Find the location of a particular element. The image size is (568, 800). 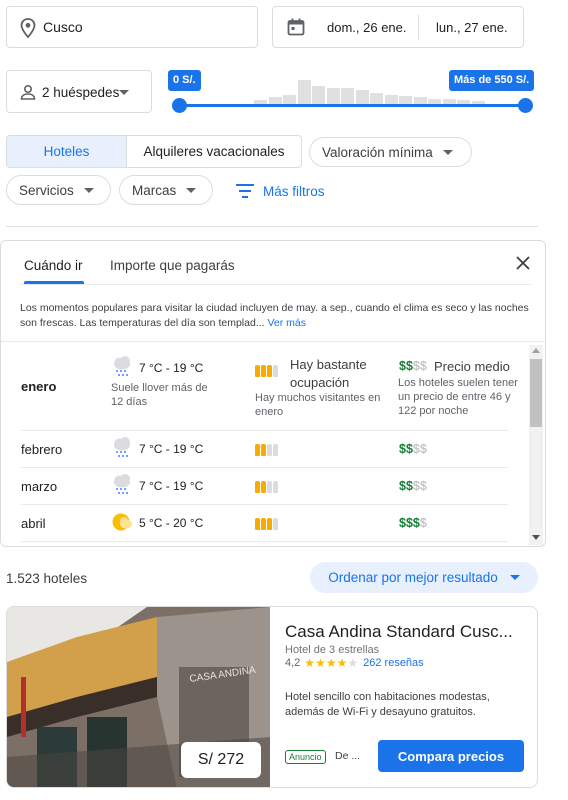

ad-badge: Anuncio is located at coordinates (305, 757).